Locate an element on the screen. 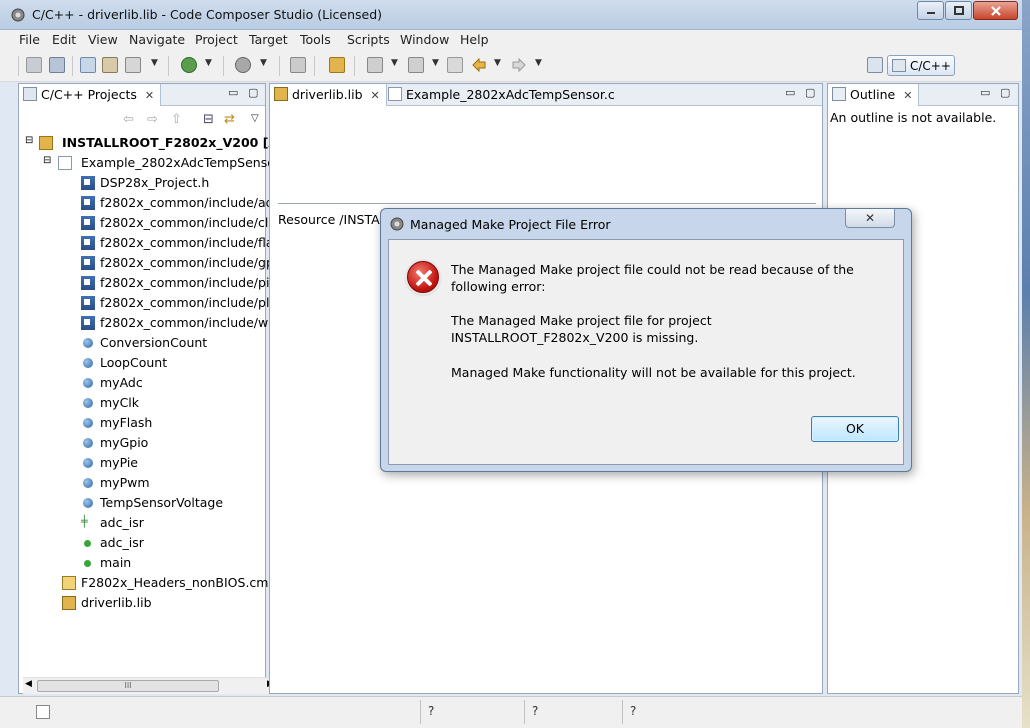 This screenshot has height=728, width=1030. build-icon is located at coordinates (88, 65).